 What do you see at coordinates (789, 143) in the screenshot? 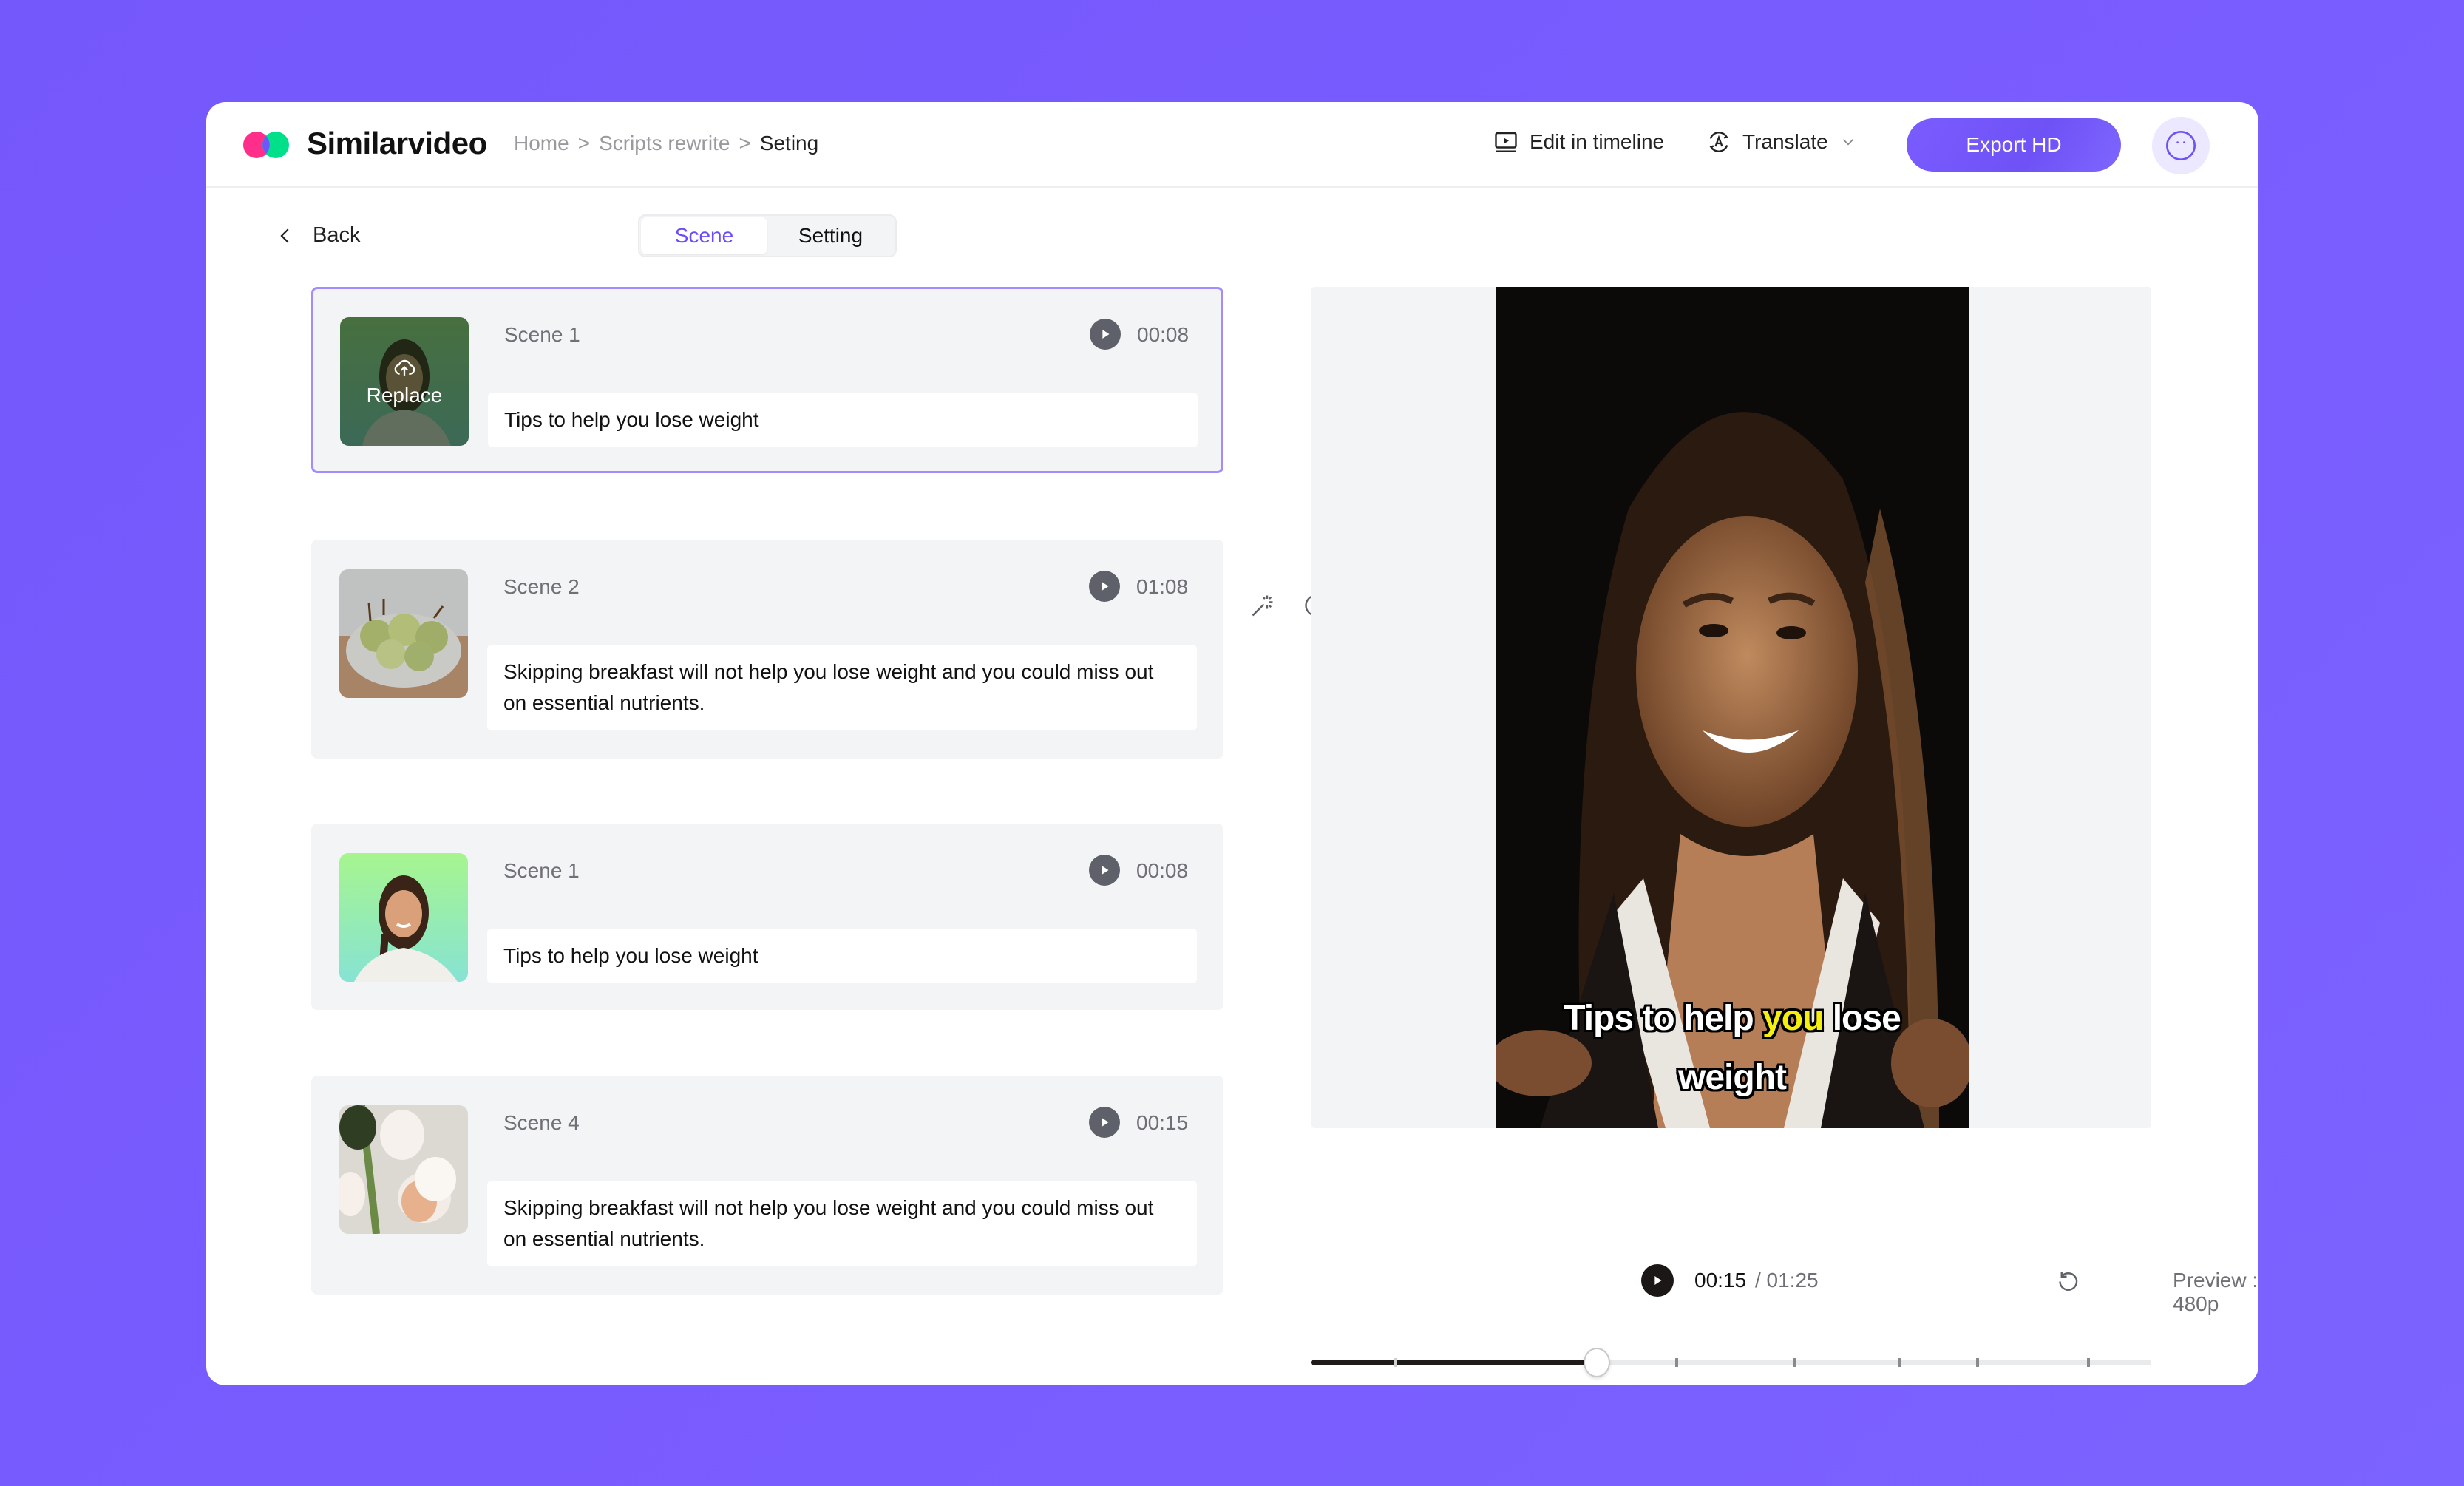
I see `breadcrumb-current: Seting` at bounding box center [789, 143].